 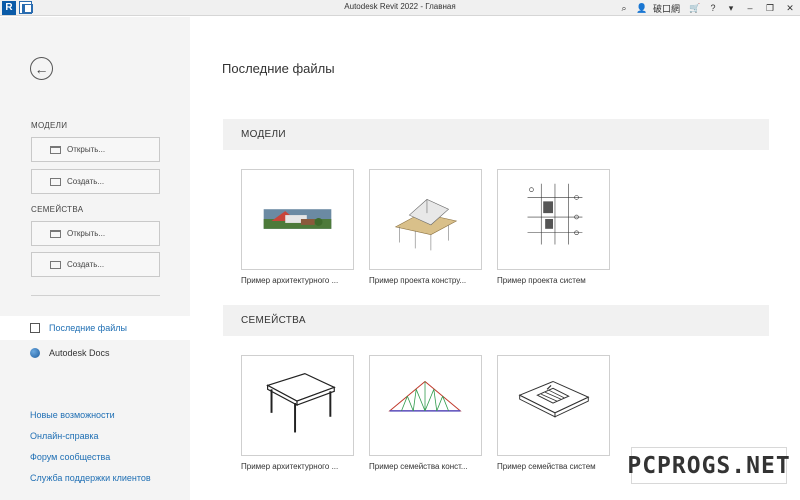 I want to click on globe-icon, so click(x=35, y=353).